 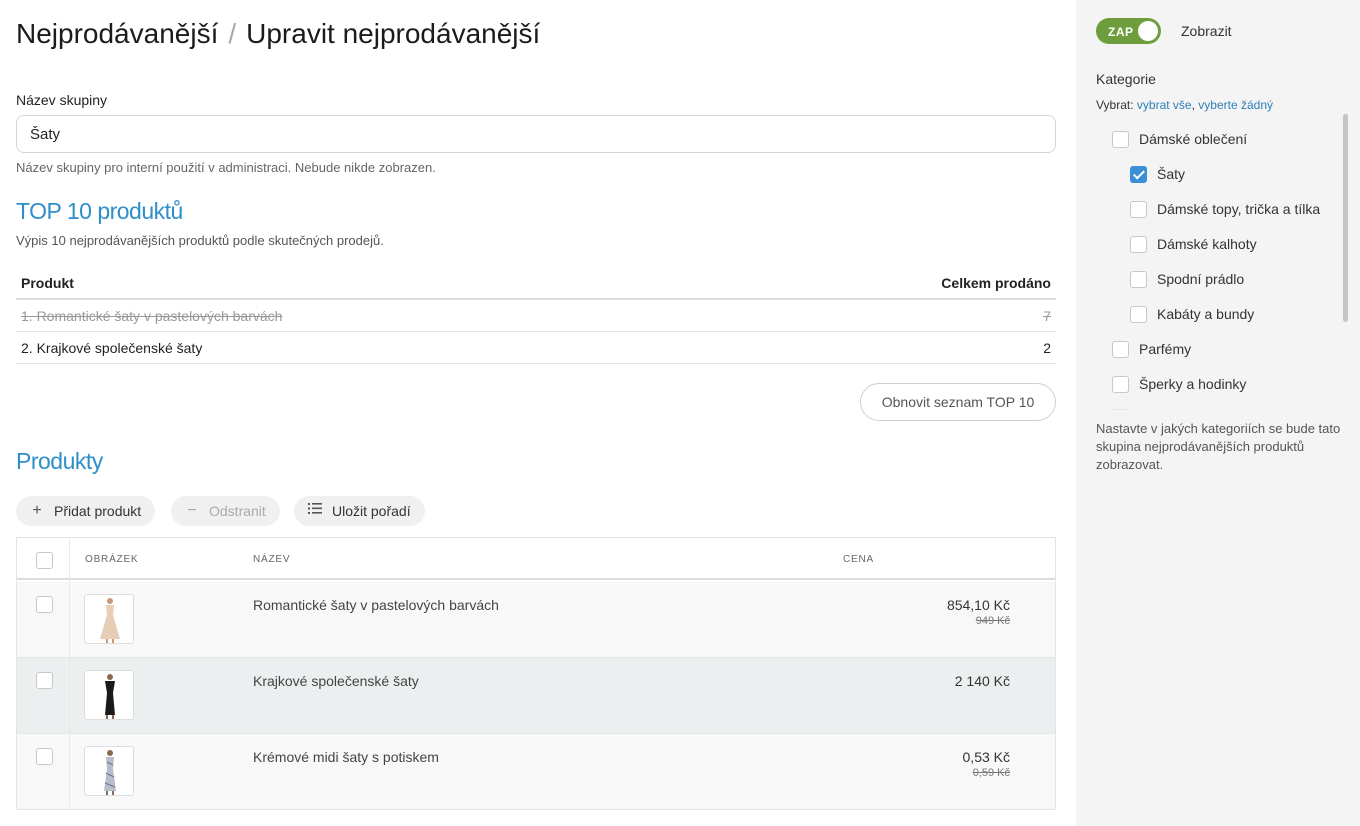 I want to click on select-prefix: Vybrat:, so click(x=1115, y=105).